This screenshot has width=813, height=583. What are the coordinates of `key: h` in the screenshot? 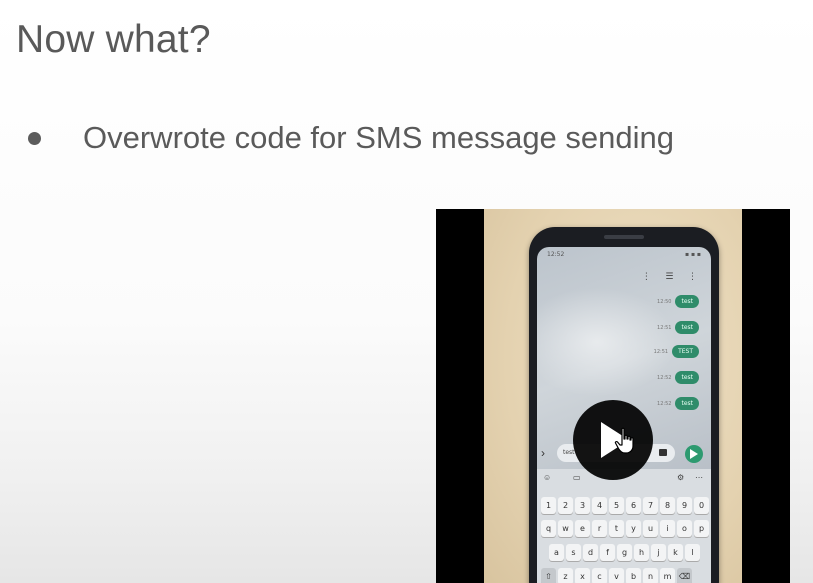 It's located at (641, 552).